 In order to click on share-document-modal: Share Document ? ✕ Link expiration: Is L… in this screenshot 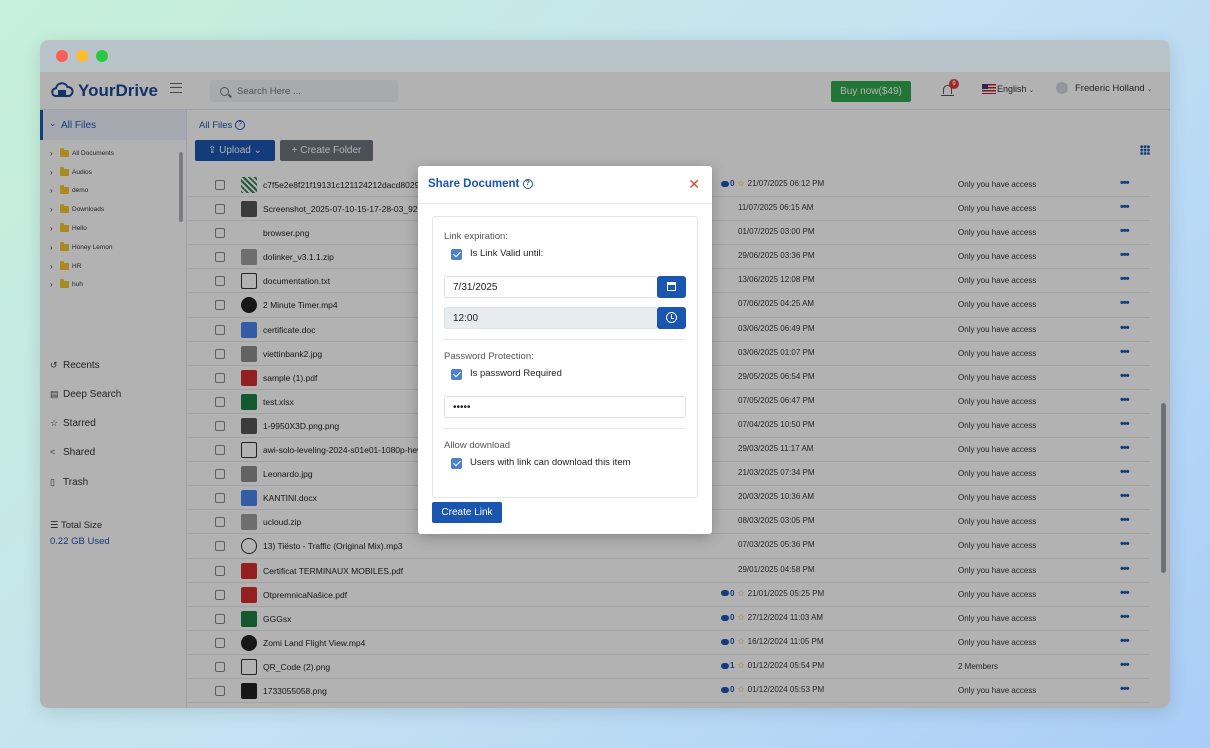, I will do `click(565, 350)`.